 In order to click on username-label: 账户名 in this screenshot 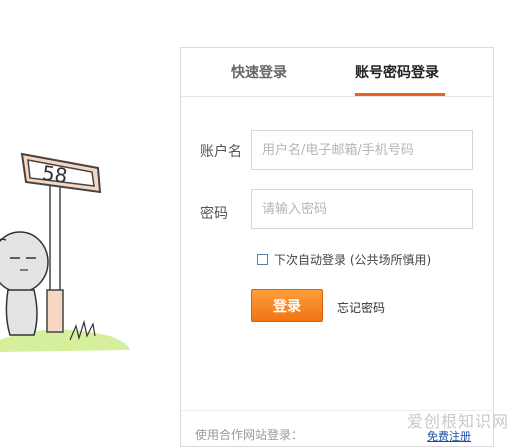, I will do `click(221, 152)`.